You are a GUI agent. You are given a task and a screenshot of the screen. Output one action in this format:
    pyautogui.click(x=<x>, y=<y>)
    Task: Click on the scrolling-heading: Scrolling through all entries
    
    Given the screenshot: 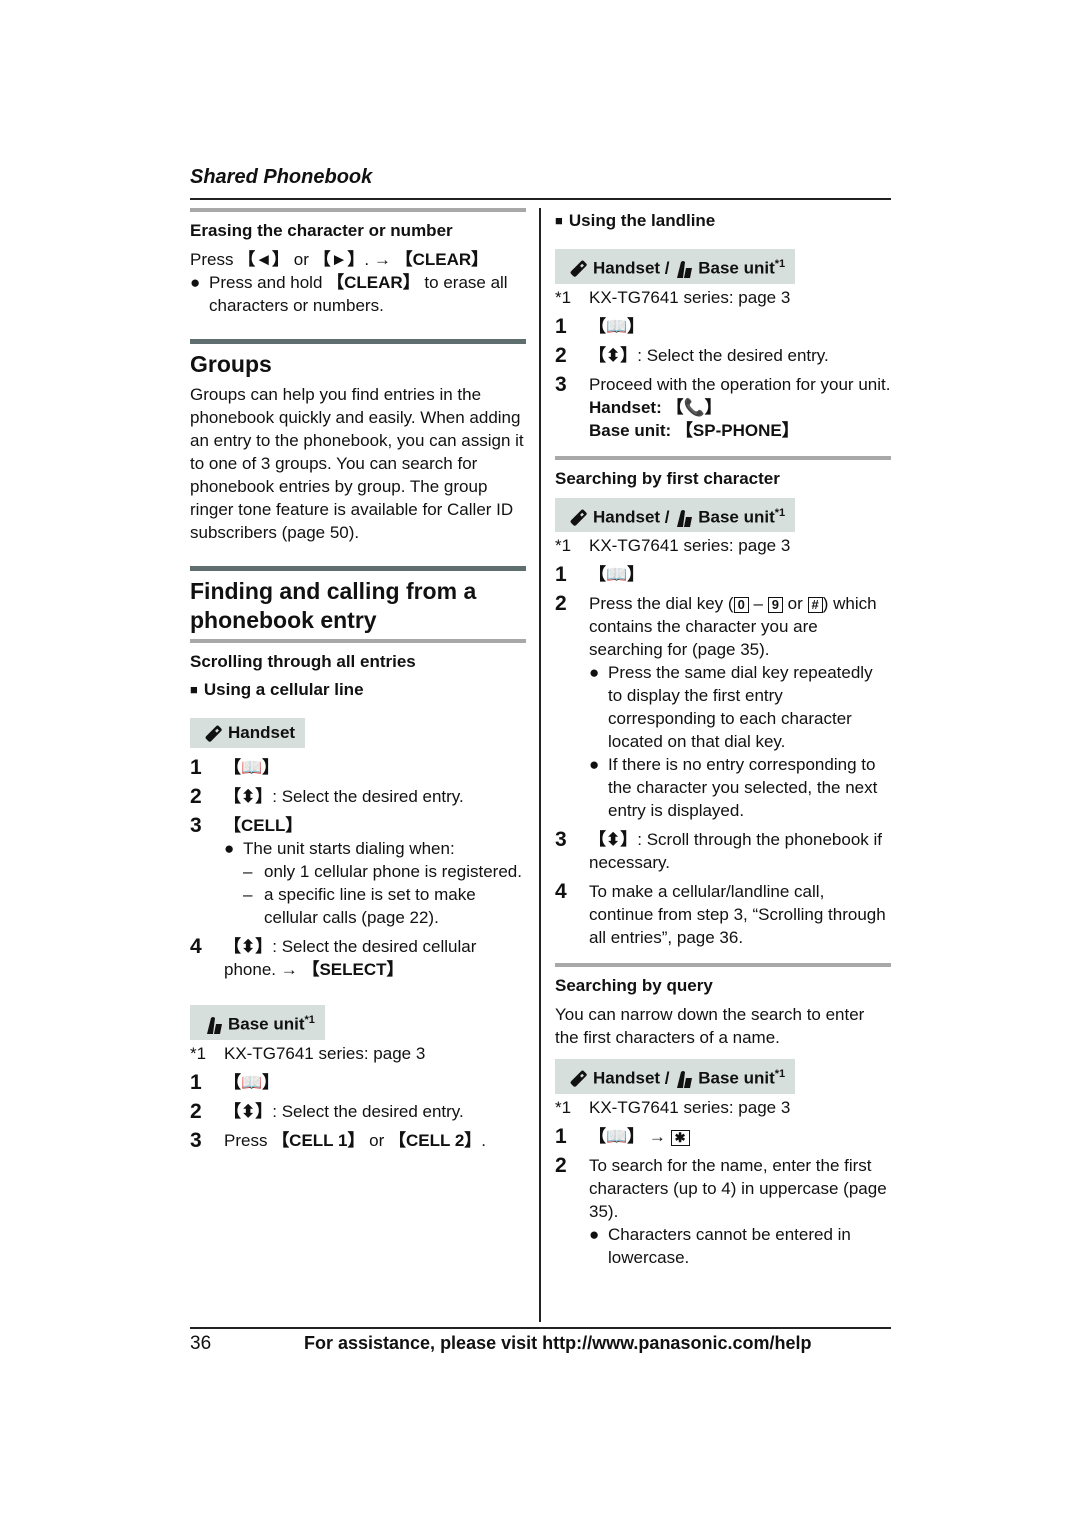 What is the action you would take?
    pyautogui.click(x=303, y=661)
    